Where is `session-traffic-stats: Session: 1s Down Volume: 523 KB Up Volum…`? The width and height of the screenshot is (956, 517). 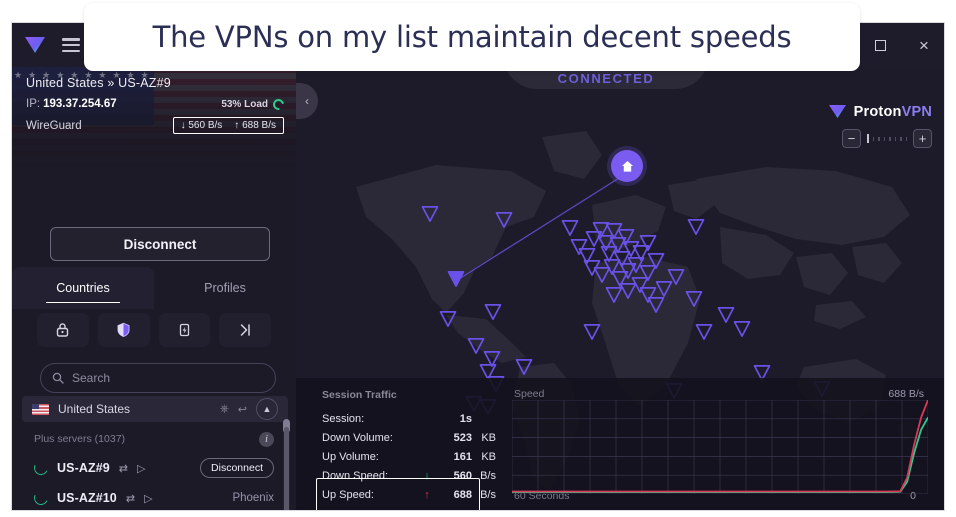 session-traffic-stats: Session: 1s Down Volume: 523 KB Up Volum… is located at coordinates (414, 456).